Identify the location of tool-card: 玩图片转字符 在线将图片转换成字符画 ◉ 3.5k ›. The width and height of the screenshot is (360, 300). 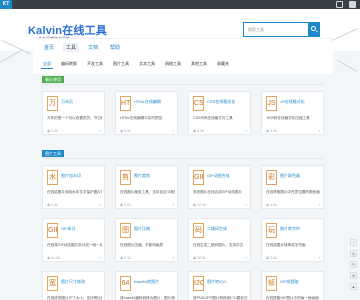
(292, 240).